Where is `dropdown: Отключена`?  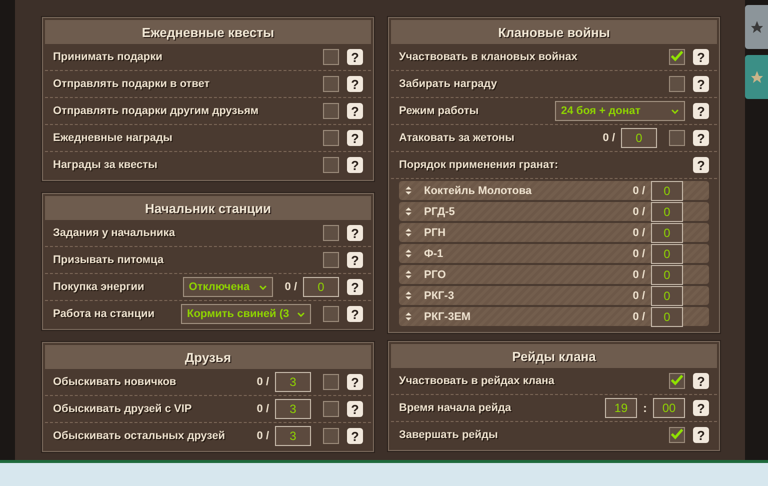 dropdown: Отключена is located at coordinates (227, 287).